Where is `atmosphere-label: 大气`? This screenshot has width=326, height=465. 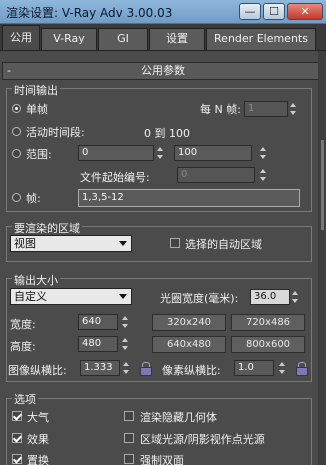
atmosphere-label: 大气 is located at coordinates (38, 417).